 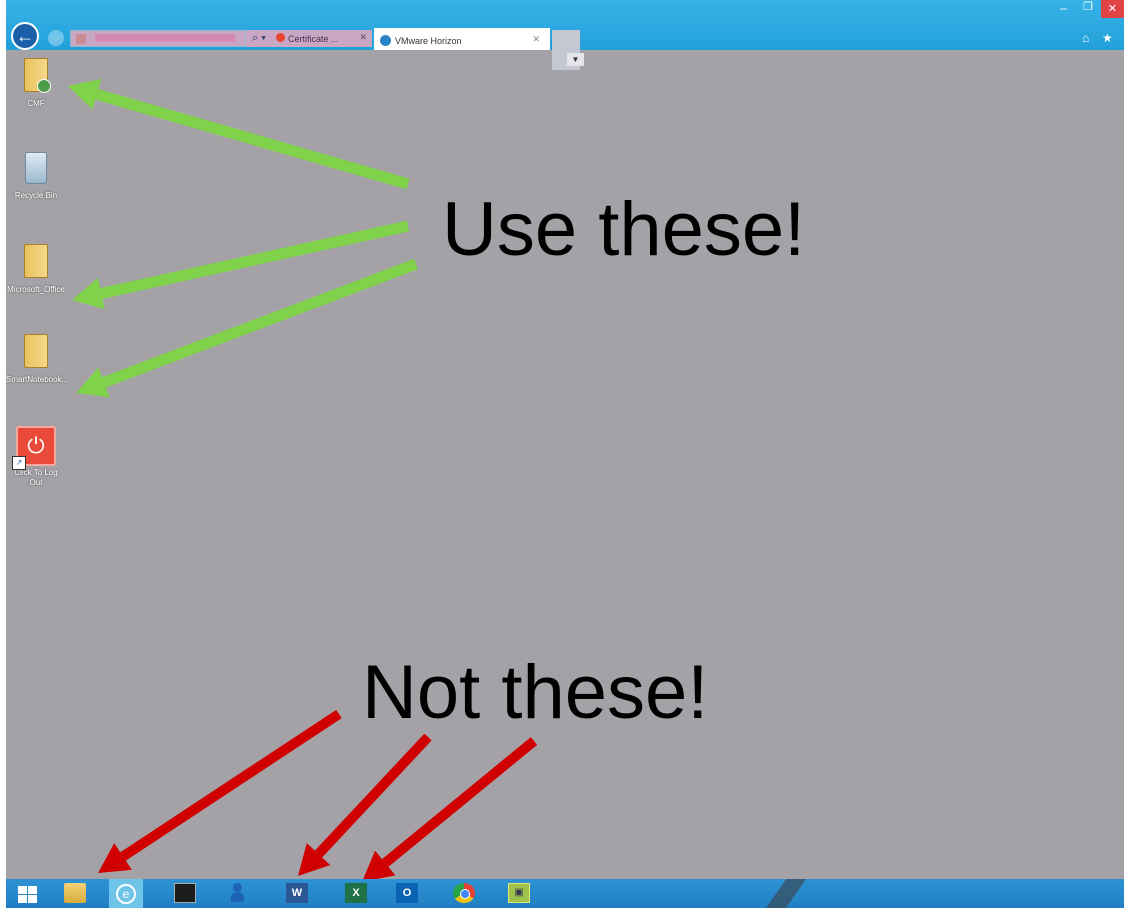 I want to click on ie-icon: e, so click(x=126, y=894).